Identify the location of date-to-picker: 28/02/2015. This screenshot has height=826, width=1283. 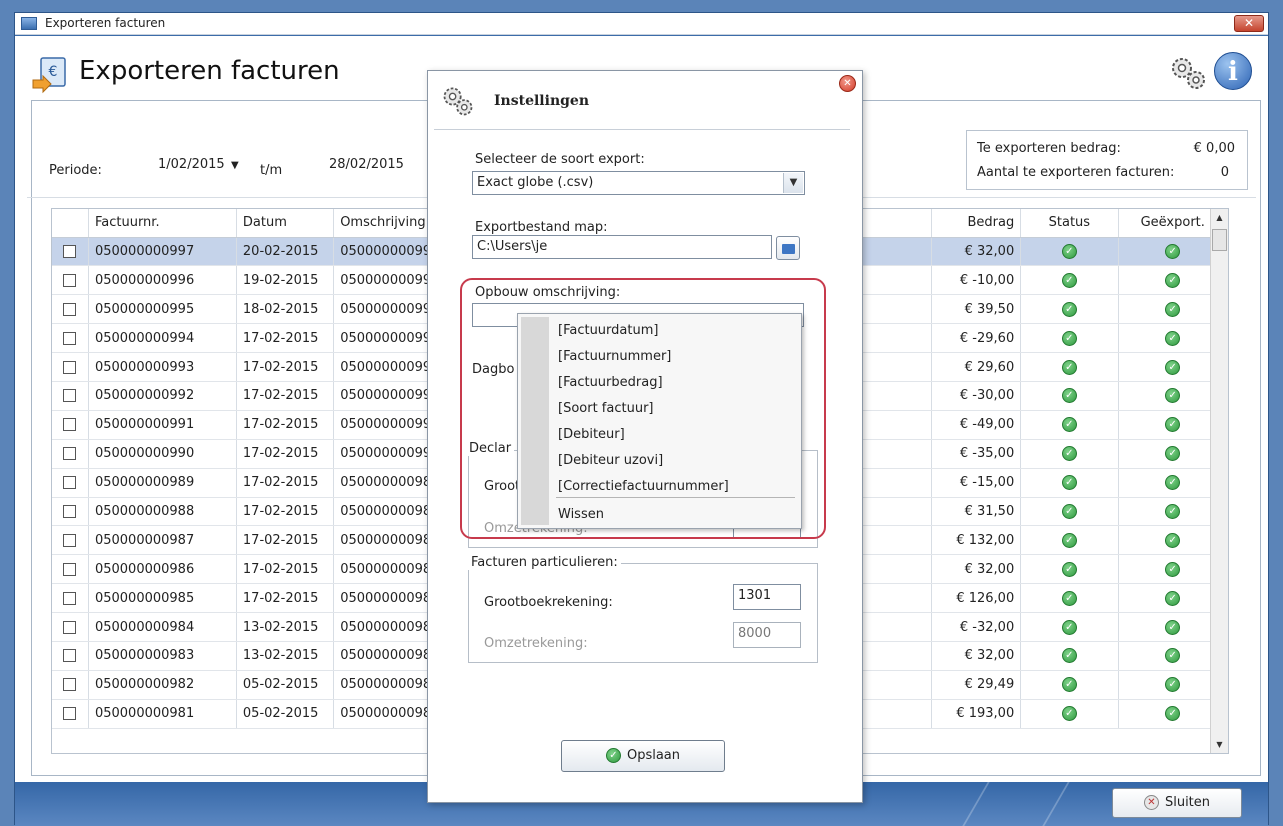
(374, 165).